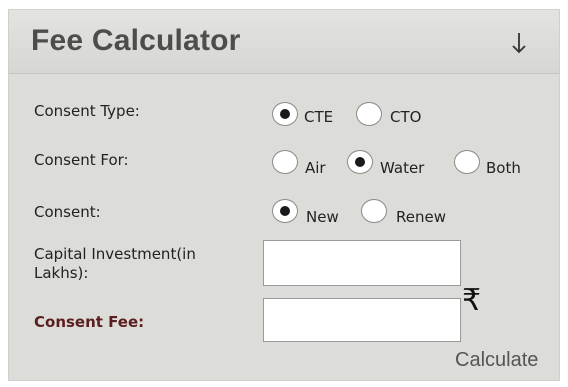 The width and height of the screenshot is (568, 387). I want to click on consent-fee-label: Consent Fee:, so click(89, 322).